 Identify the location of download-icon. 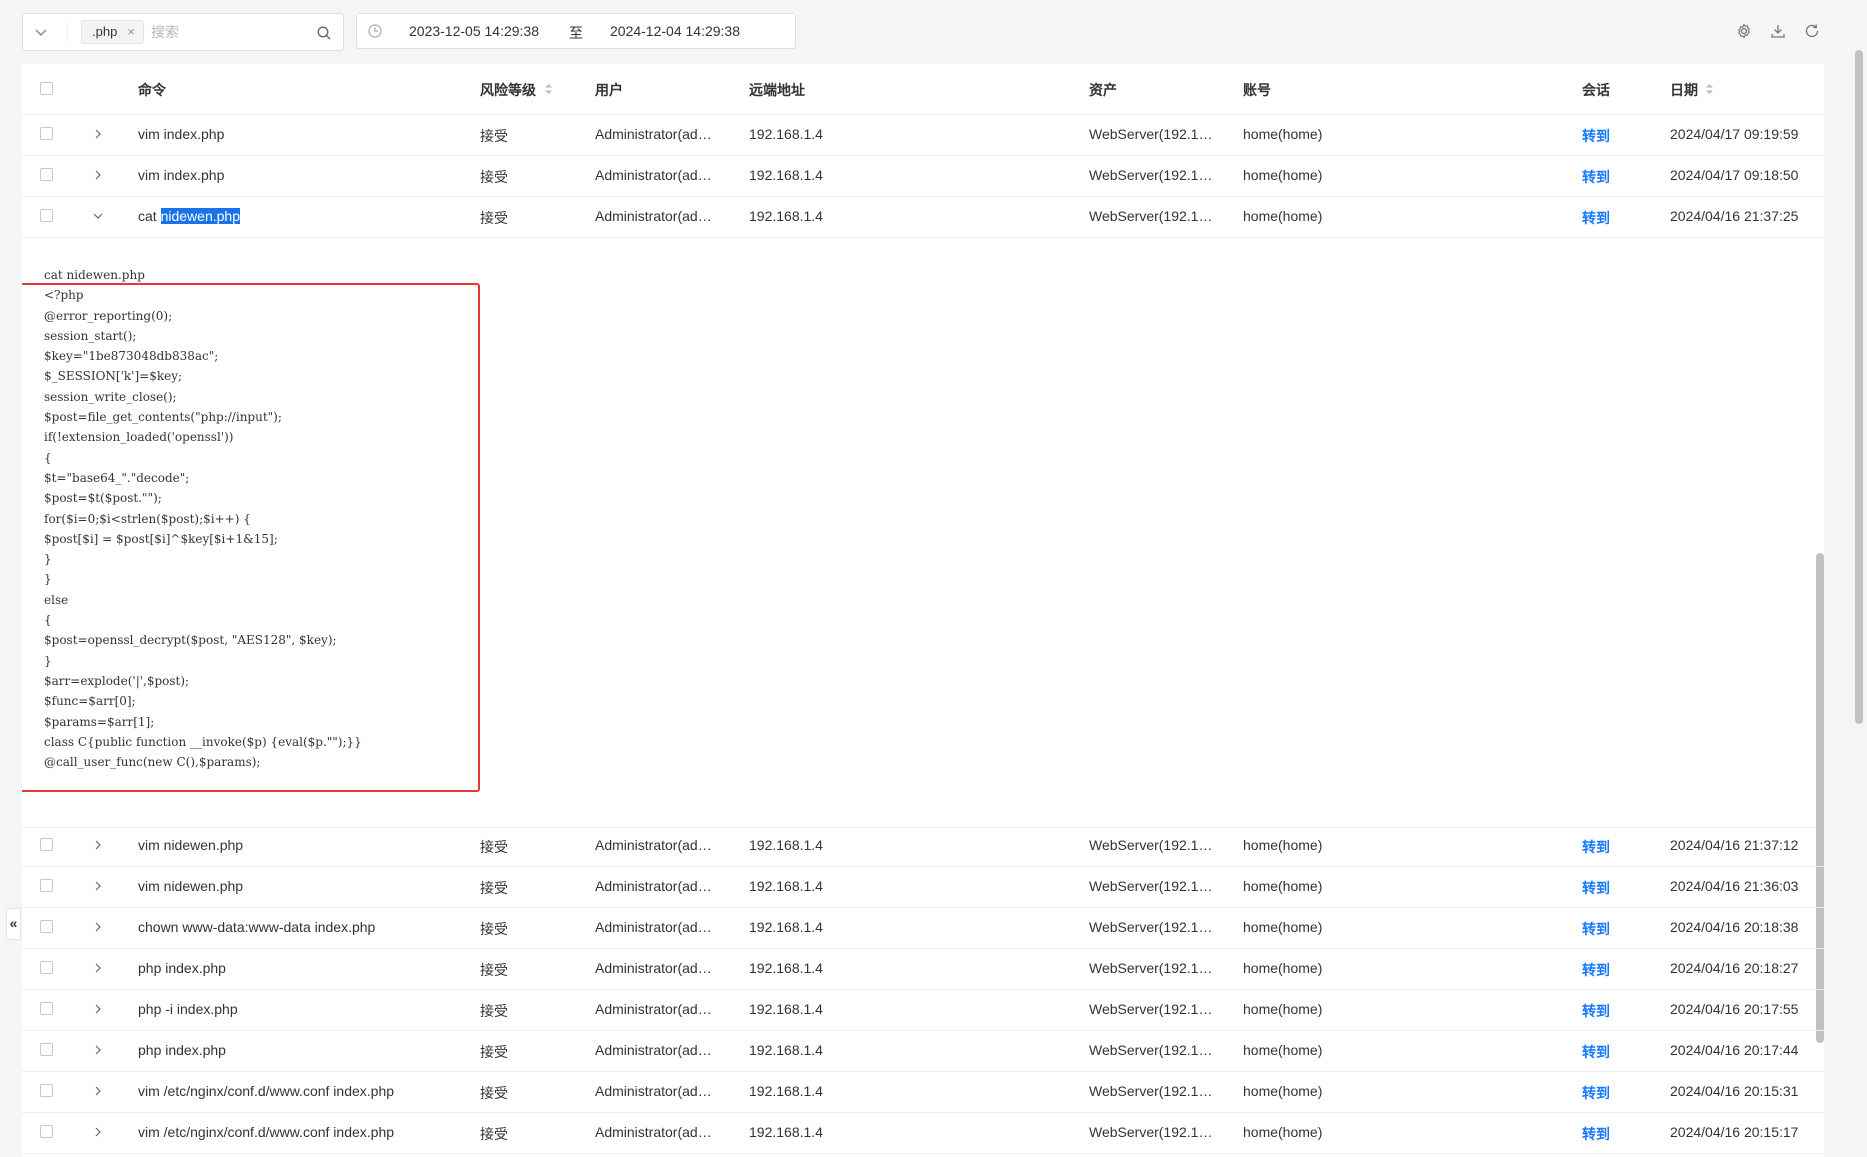
(1778, 31).